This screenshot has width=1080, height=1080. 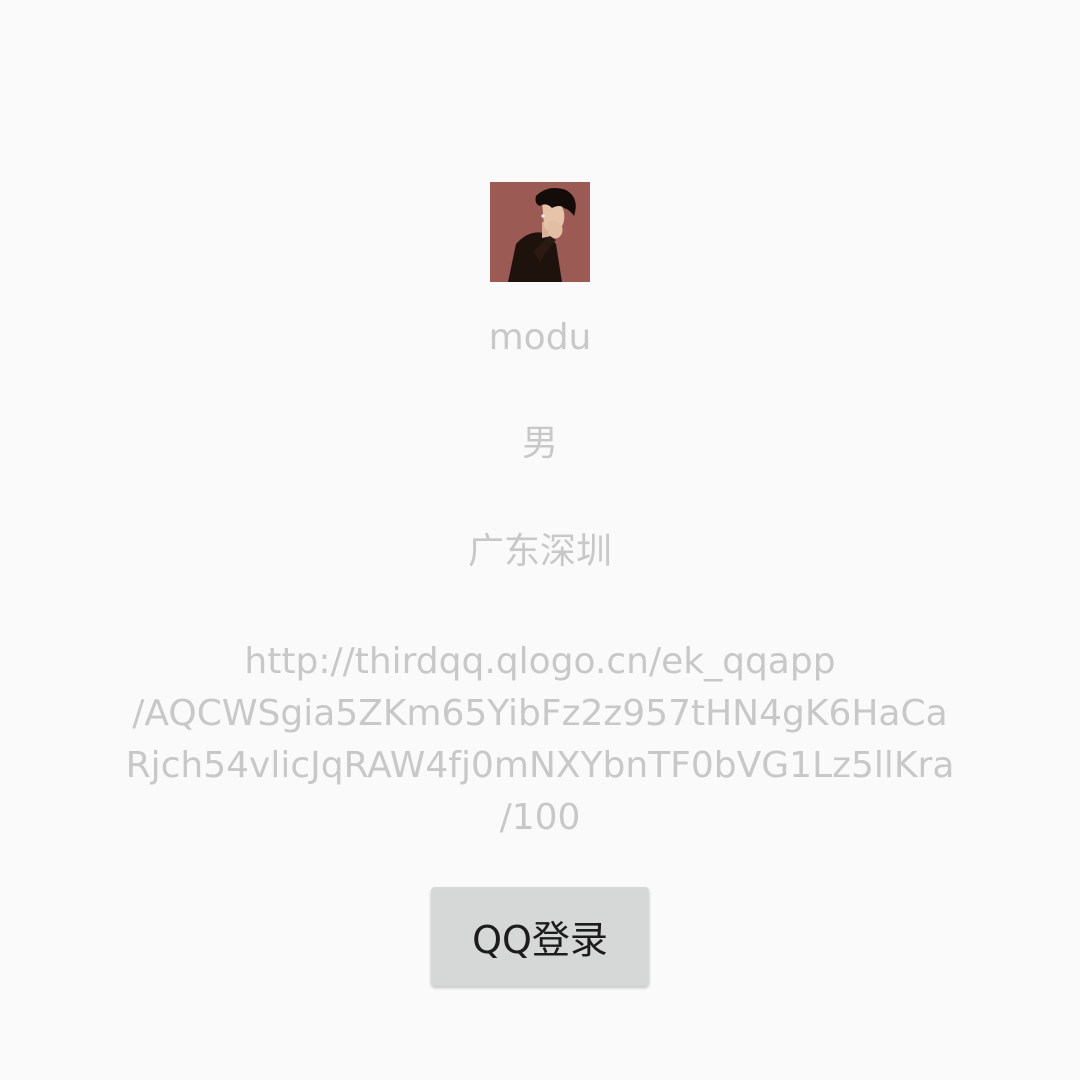 What do you see at coordinates (540, 765) in the screenshot?
I see `avatar-url-line: Rjch54vlicJqRAW4fj0mNXYbnTF0bVG1Lz5llKra` at bounding box center [540, 765].